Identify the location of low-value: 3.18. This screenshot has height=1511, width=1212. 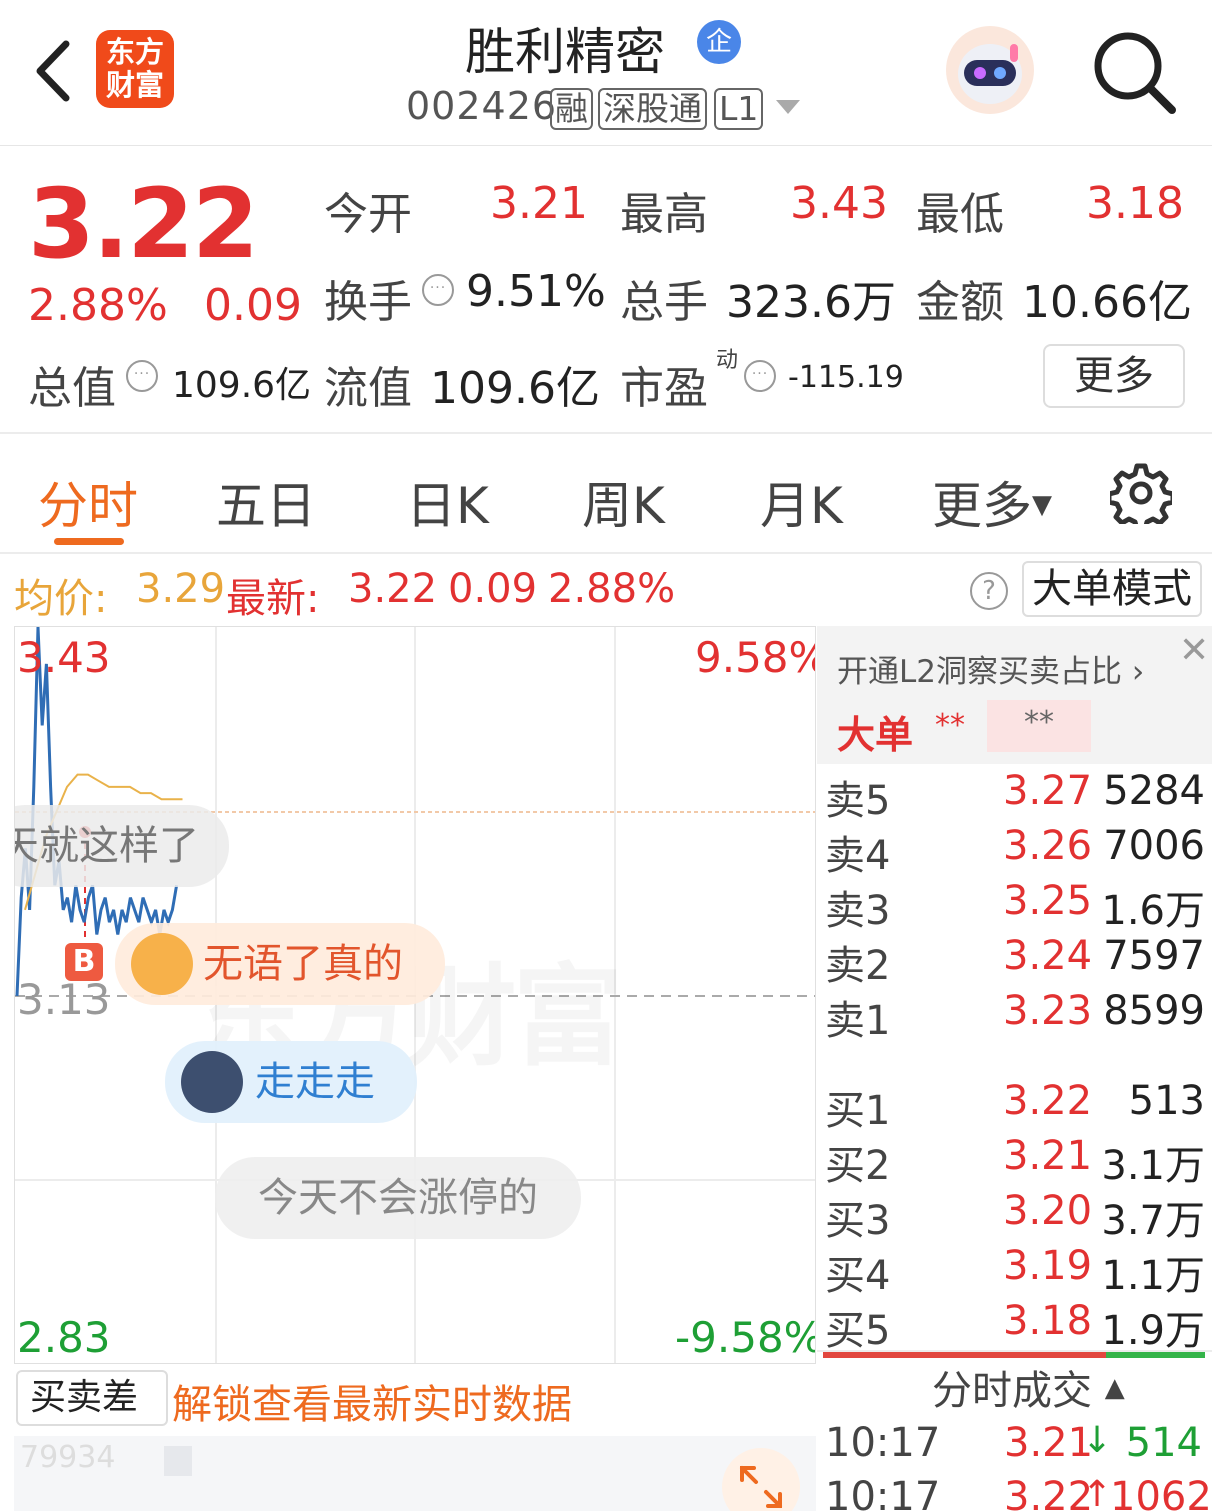
(1135, 203).